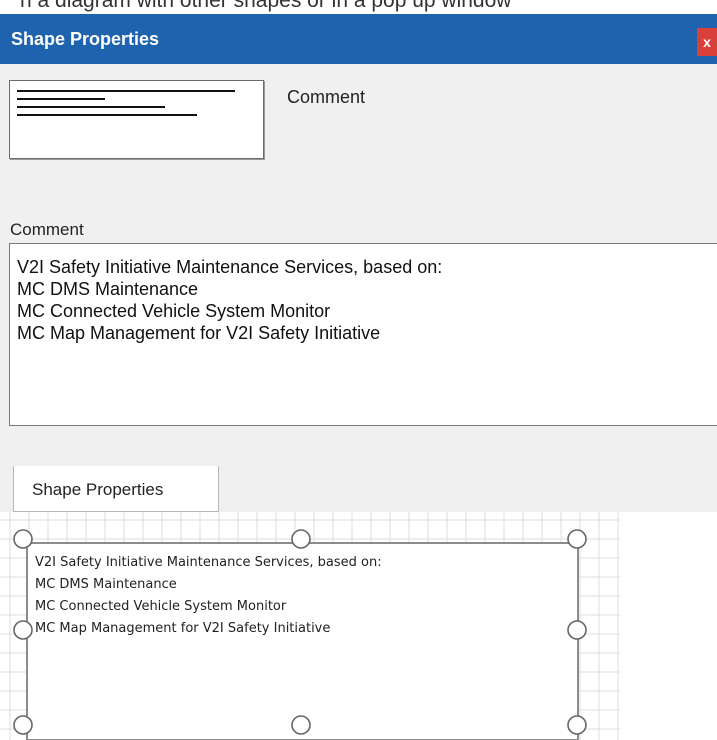 The height and width of the screenshot is (740, 717). Describe the element at coordinates (108, 289) in the screenshot. I see `comment-line: MC DMS Maintenance` at that location.